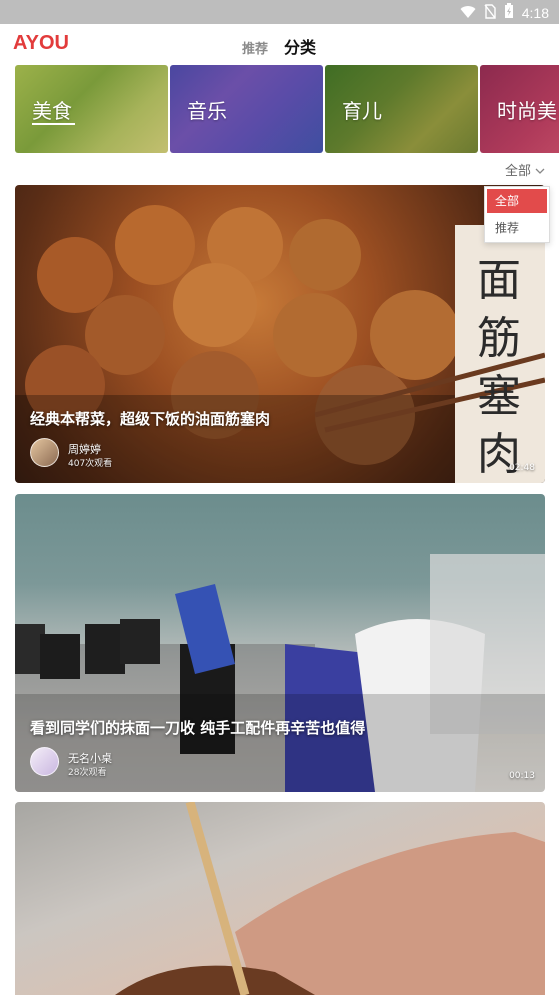 The image size is (559, 995). What do you see at coordinates (150, 419) in the screenshot?
I see `video-title: 经典本帮菜，超级下饭的油面筋塞肉` at bounding box center [150, 419].